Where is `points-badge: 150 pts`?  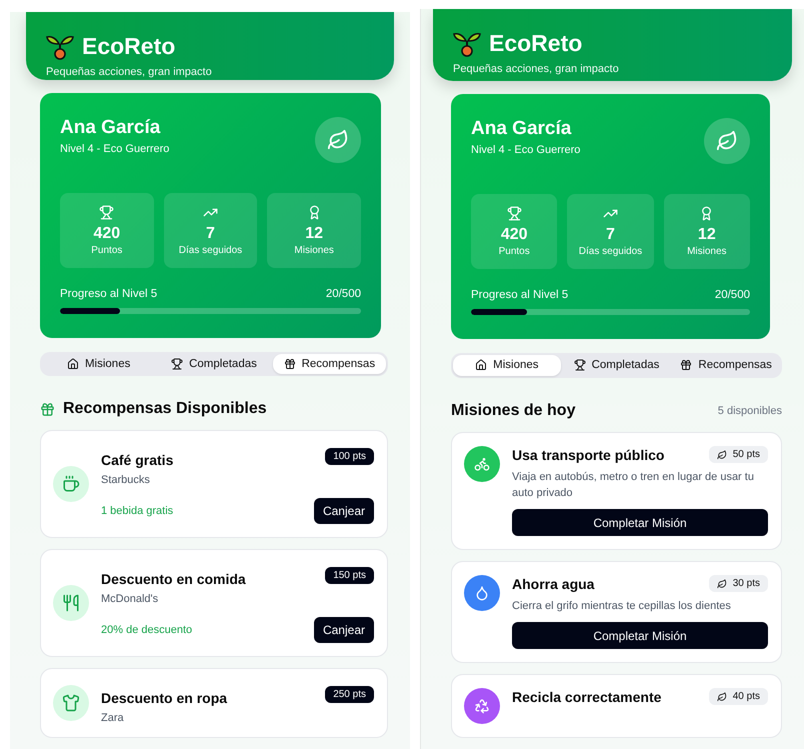 points-badge: 150 pts is located at coordinates (349, 575).